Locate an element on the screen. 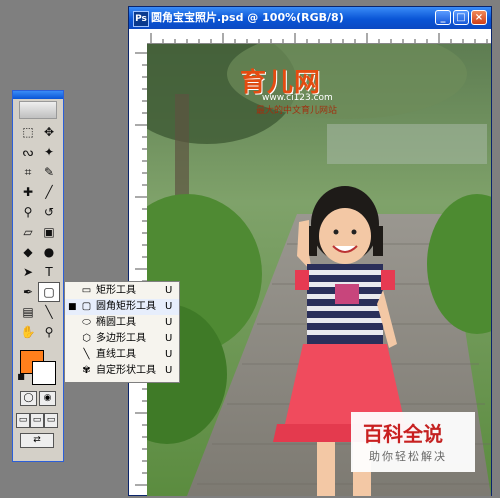 This screenshot has height=498, width=500. rounded-rectangle-icon: ▢ is located at coordinates (86, 306).